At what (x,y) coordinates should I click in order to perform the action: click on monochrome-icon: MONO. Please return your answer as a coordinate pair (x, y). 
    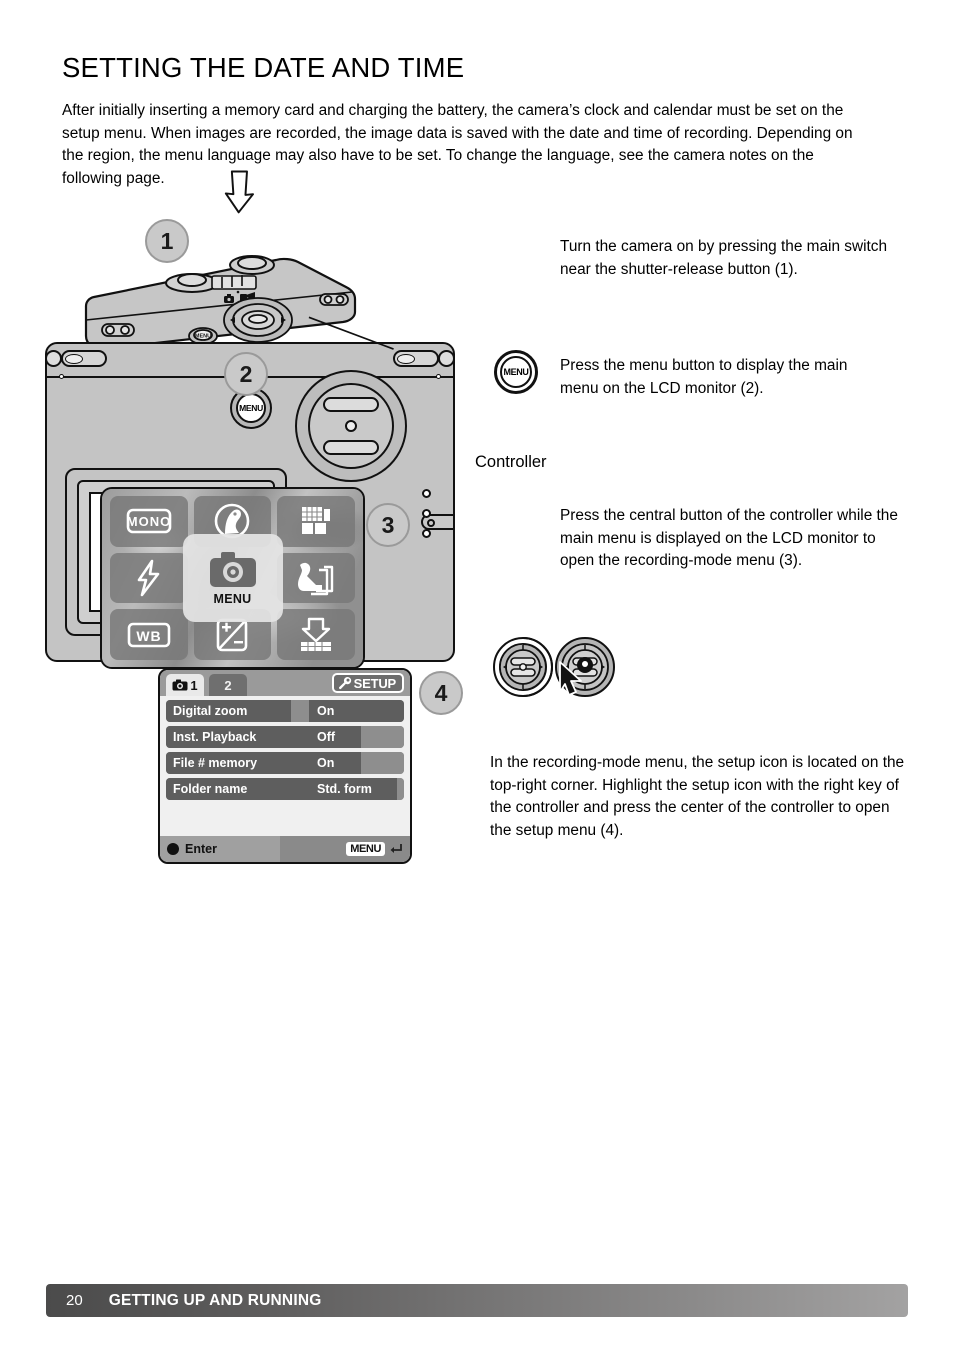
    Looking at the image, I should click on (149, 521).